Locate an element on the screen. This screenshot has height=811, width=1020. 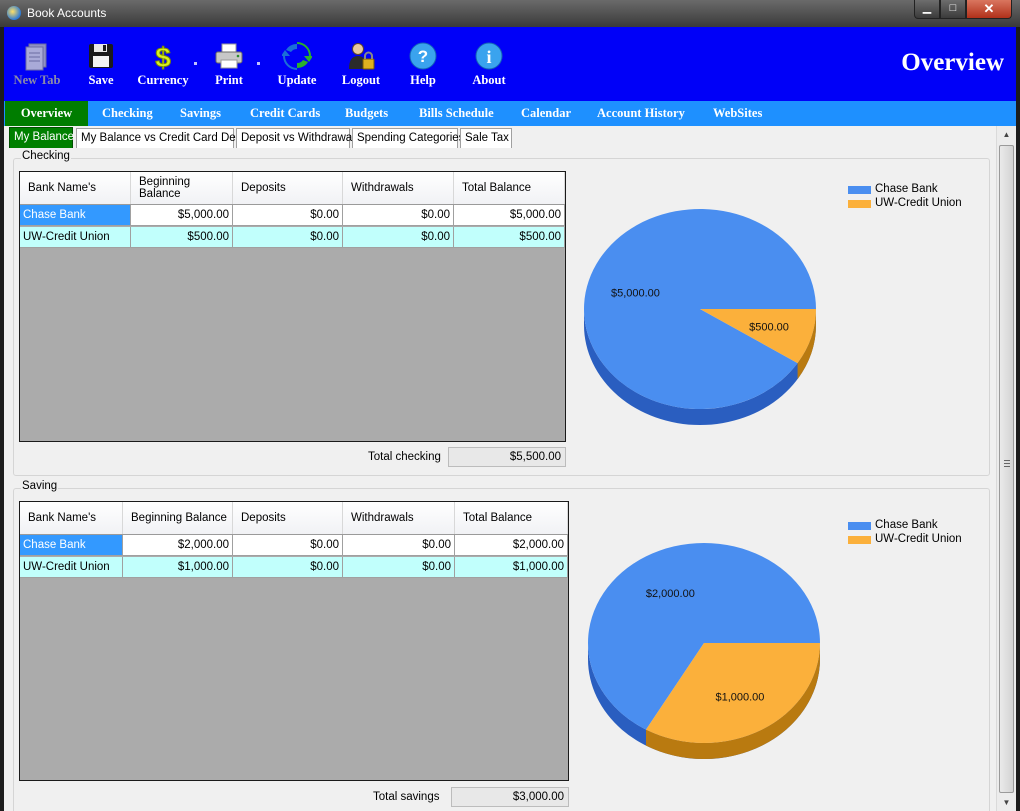
vertical-scrollbar: ▲ ▼ is located at coordinates (1006, 468).